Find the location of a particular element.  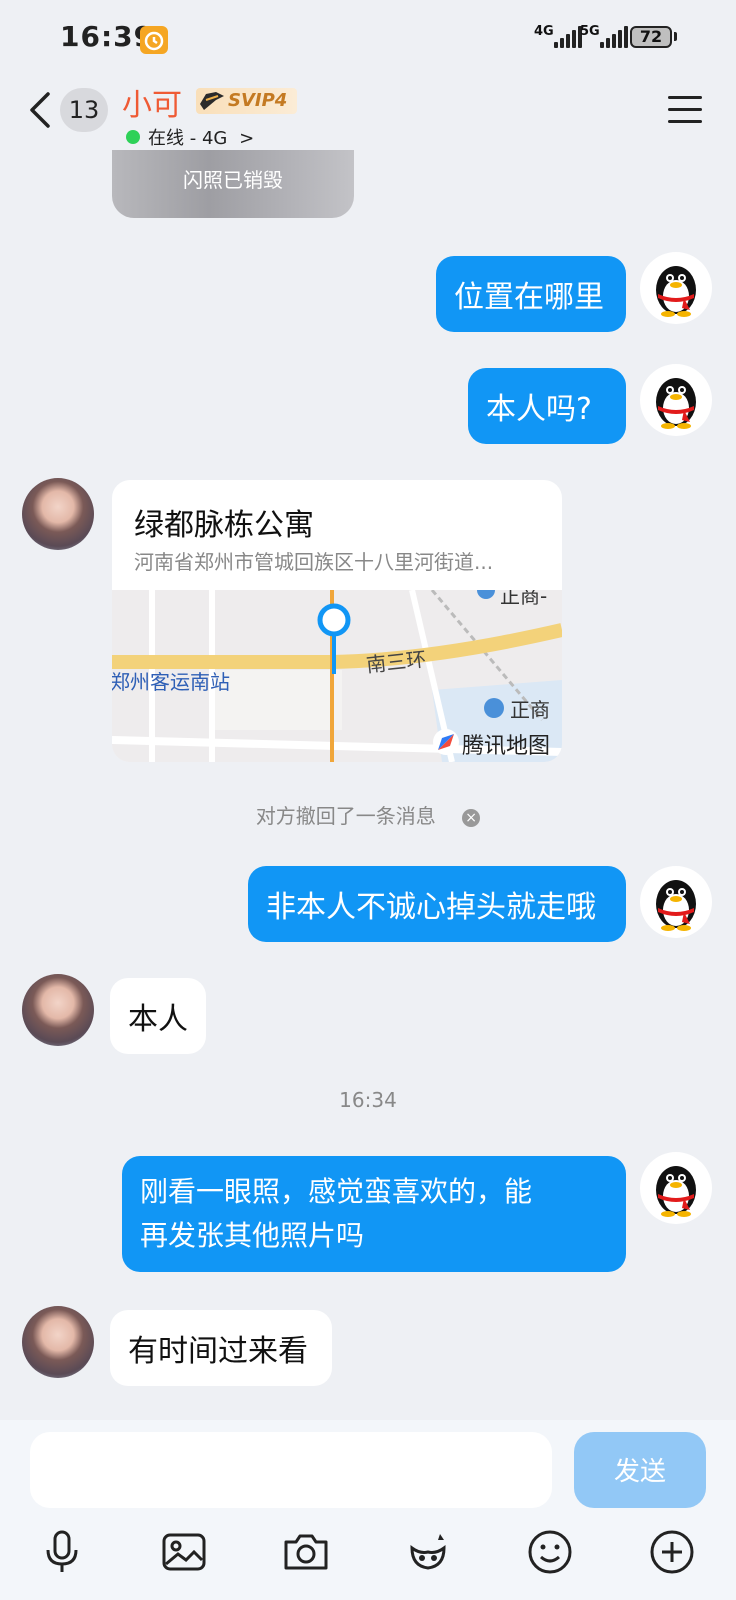

microphone-icon is located at coordinates (62, 1552).